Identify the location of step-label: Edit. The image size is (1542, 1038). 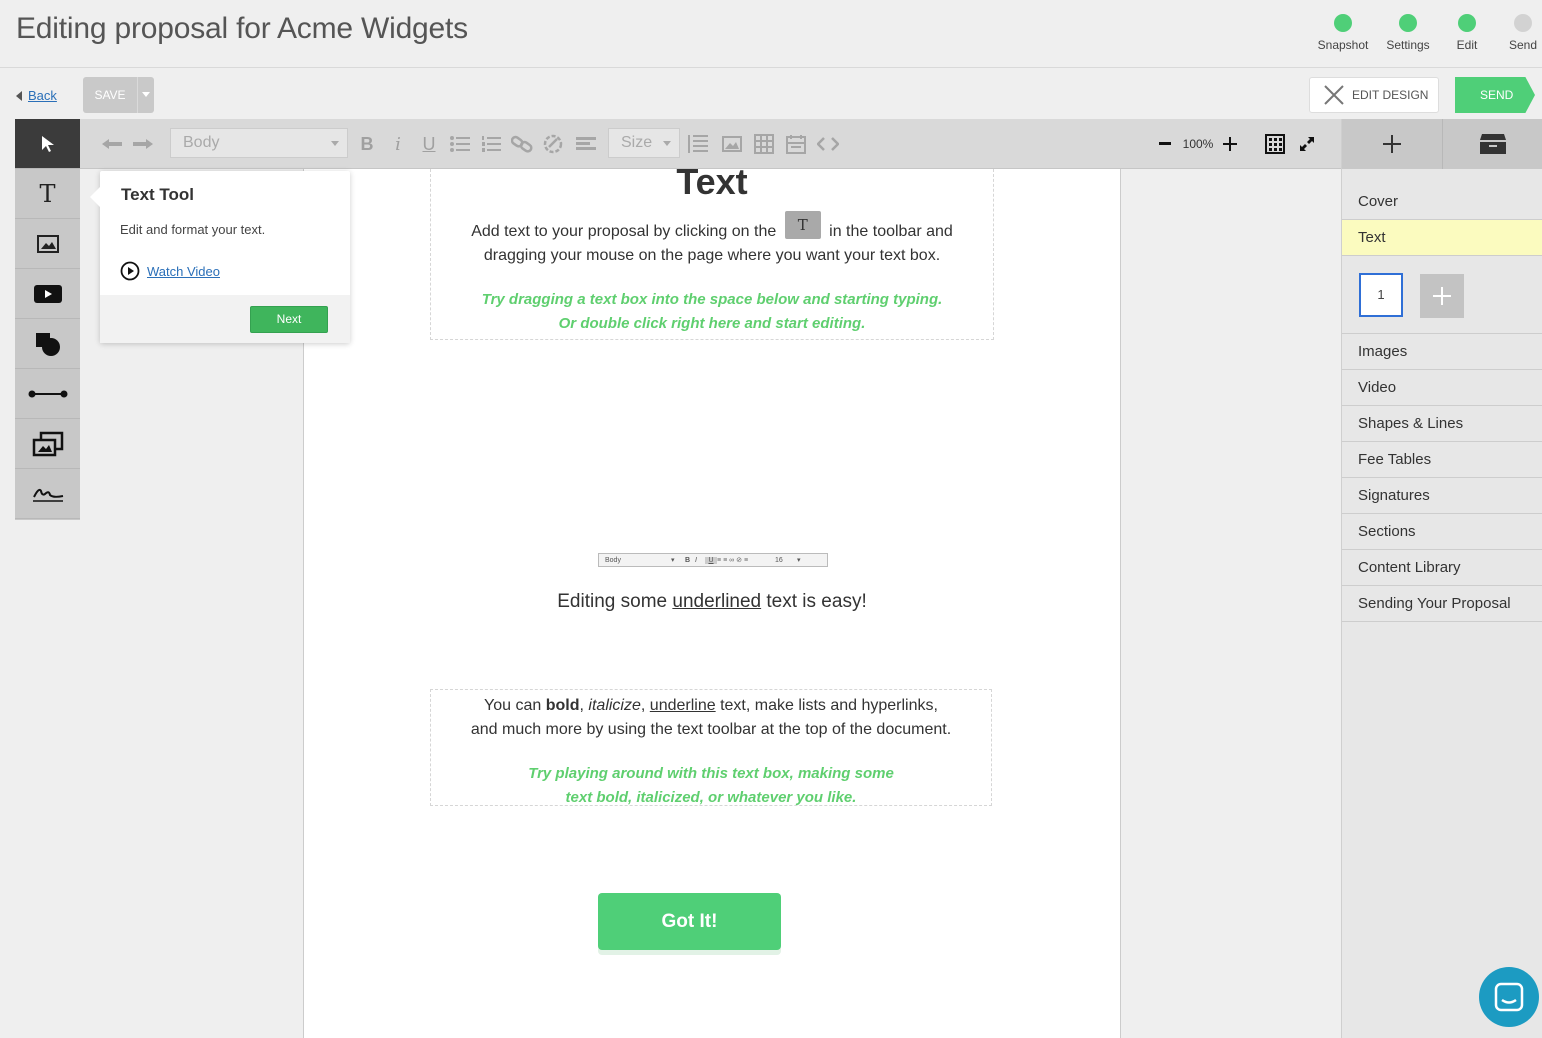
(1467, 45).